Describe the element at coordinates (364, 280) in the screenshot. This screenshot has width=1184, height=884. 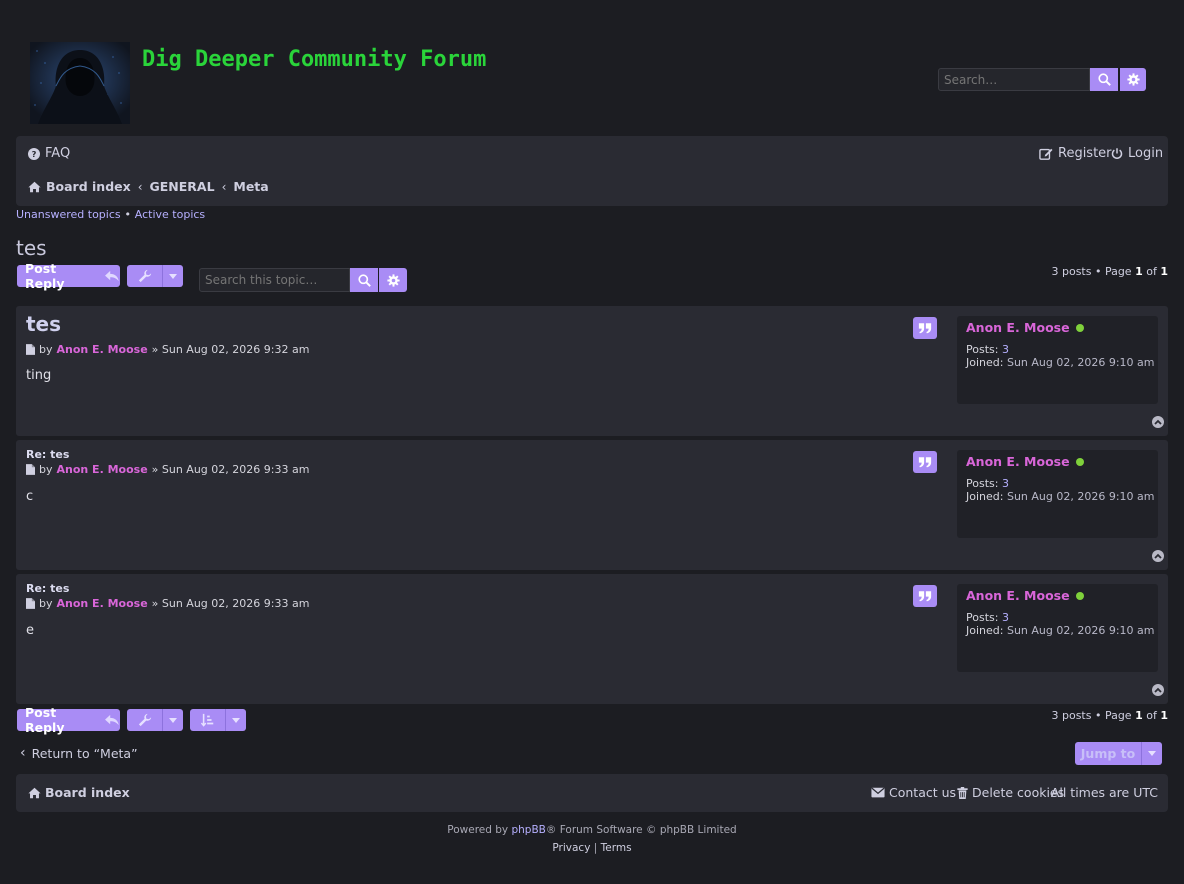
I see `topic-search-button` at that location.